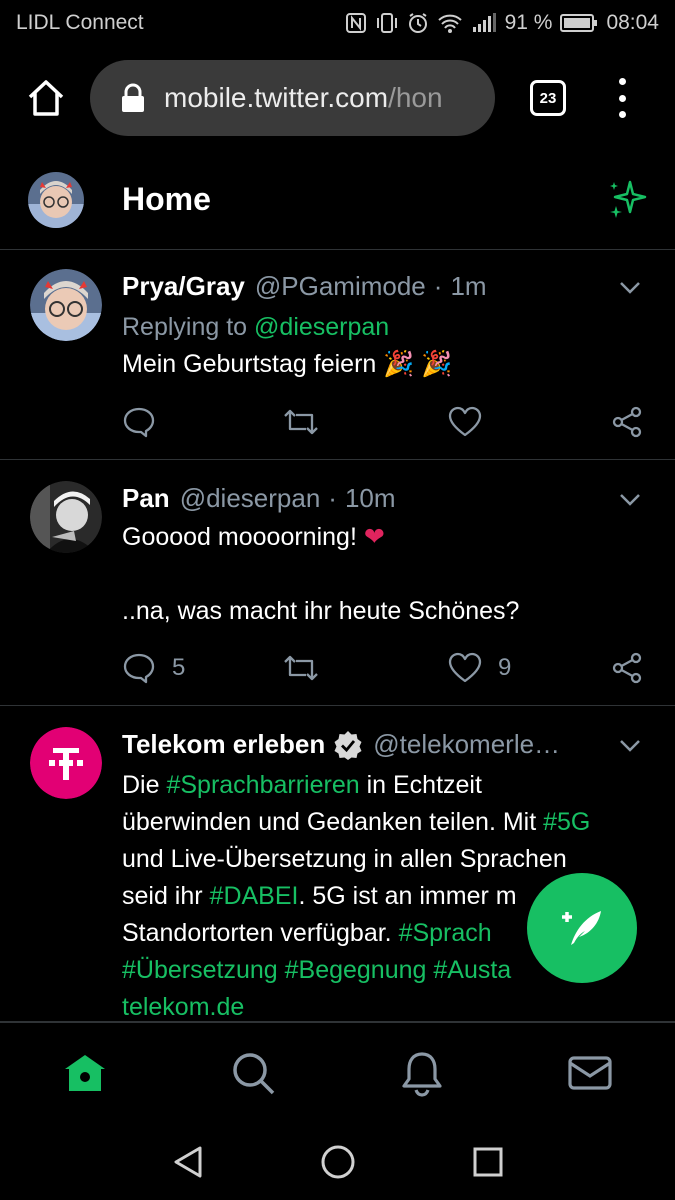 Image resolution: width=675 pixels, height=1200 pixels. Describe the element at coordinates (484, 22) in the screenshot. I see `signal-icon` at that location.